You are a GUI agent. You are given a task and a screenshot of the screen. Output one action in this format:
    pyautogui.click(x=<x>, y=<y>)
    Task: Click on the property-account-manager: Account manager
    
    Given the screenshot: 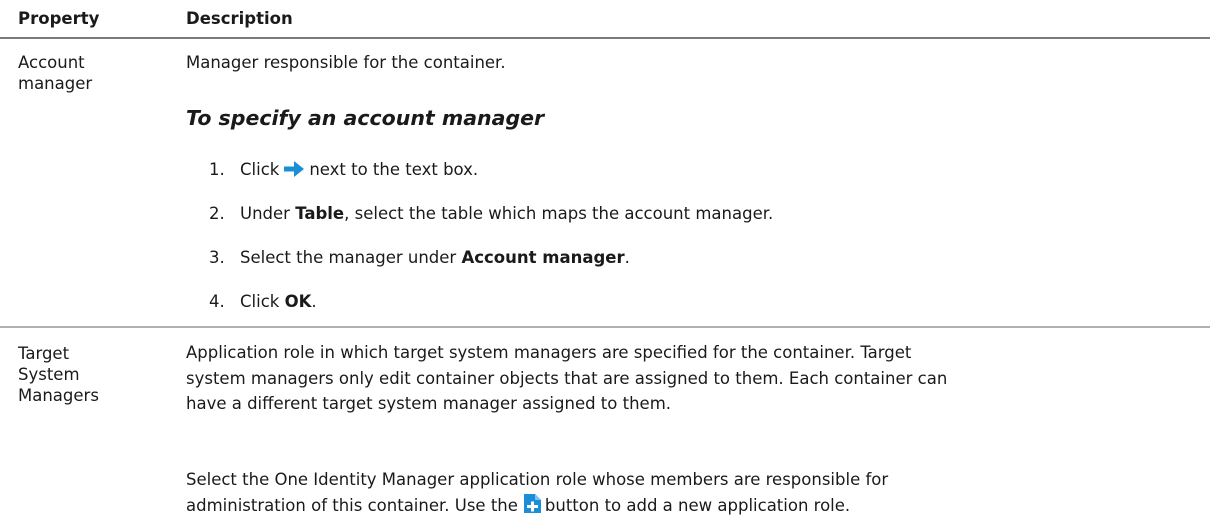 What is the action you would take?
    pyautogui.click(x=55, y=73)
    